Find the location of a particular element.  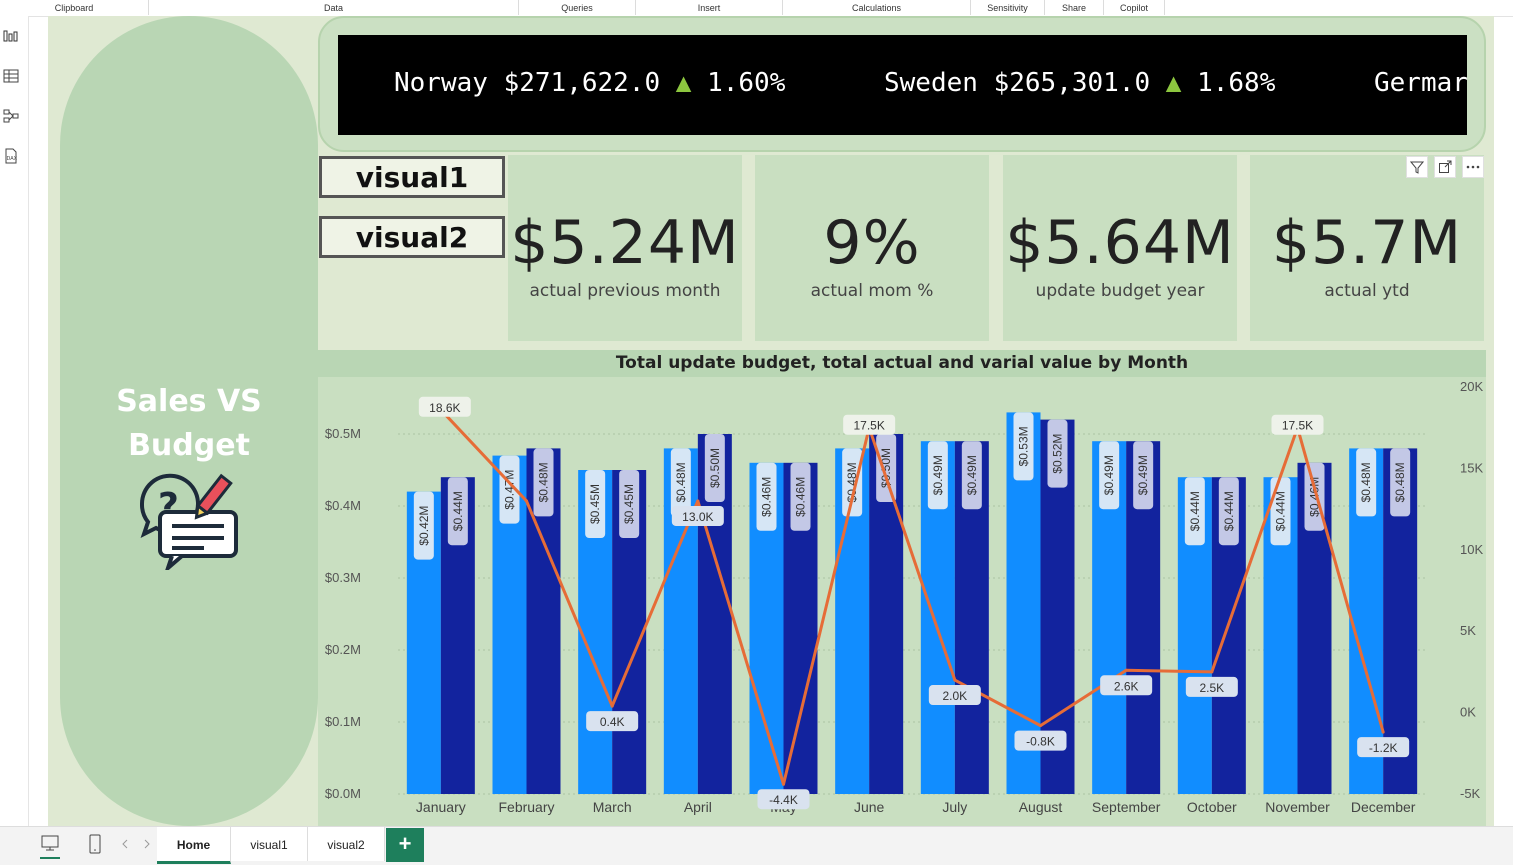

budget-bar-label: $0.53M is located at coordinates (1023, 446).